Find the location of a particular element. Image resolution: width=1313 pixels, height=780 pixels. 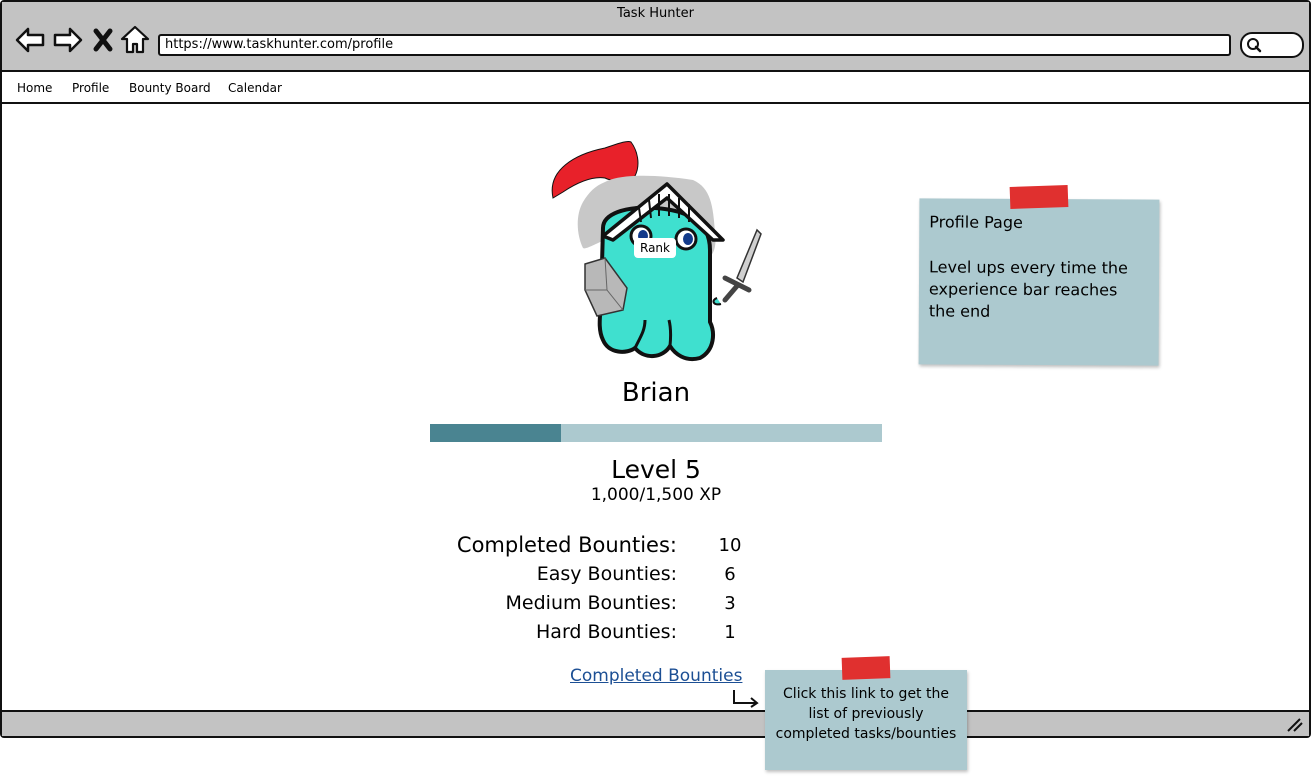

resize-grip-icon is located at coordinates (1294, 725).